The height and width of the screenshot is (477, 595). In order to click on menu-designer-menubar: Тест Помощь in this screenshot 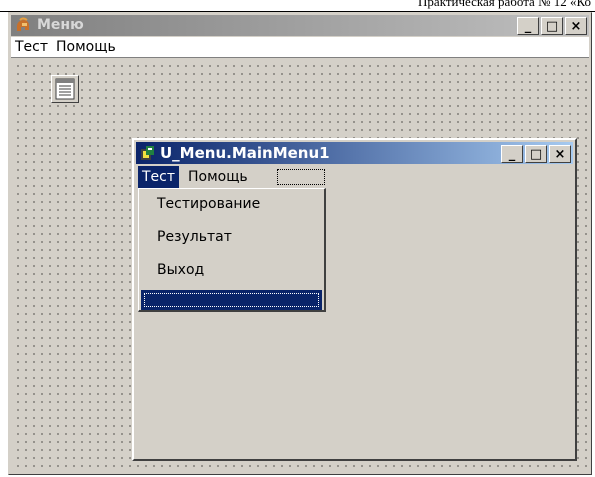, I will do `click(354, 177)`.